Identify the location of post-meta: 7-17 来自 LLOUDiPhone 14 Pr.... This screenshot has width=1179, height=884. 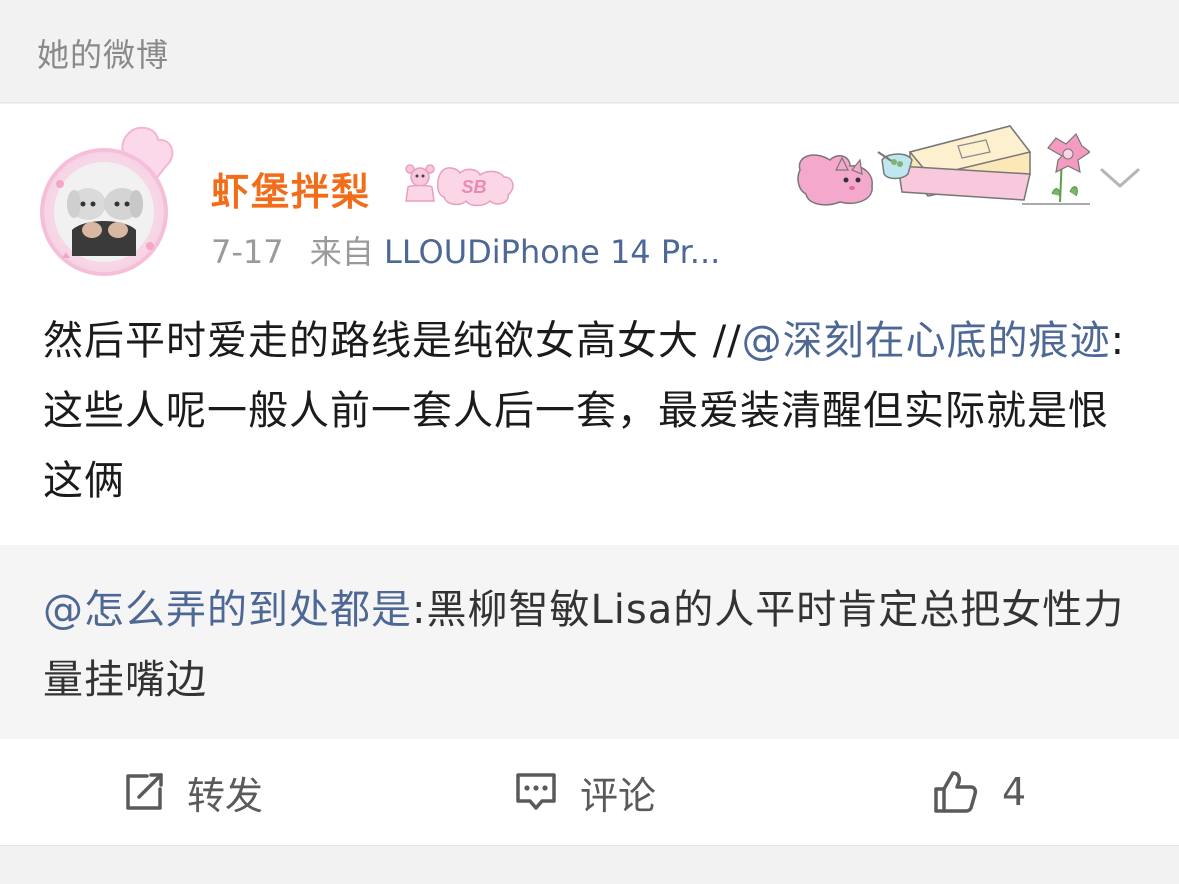
(465, 250).